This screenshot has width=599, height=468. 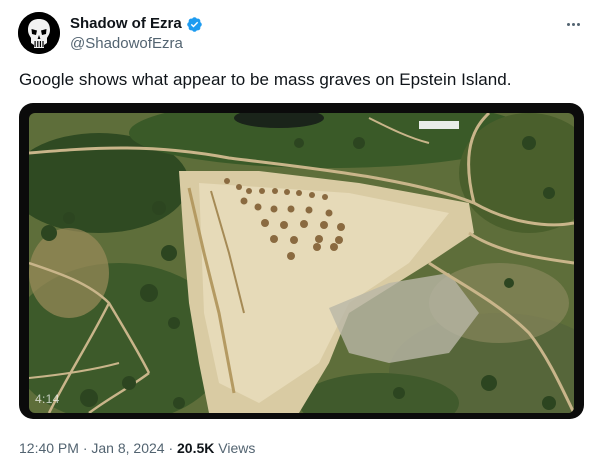 I want to click on tweet-date: Jan 8, 2024, so click(x=127, y=448).